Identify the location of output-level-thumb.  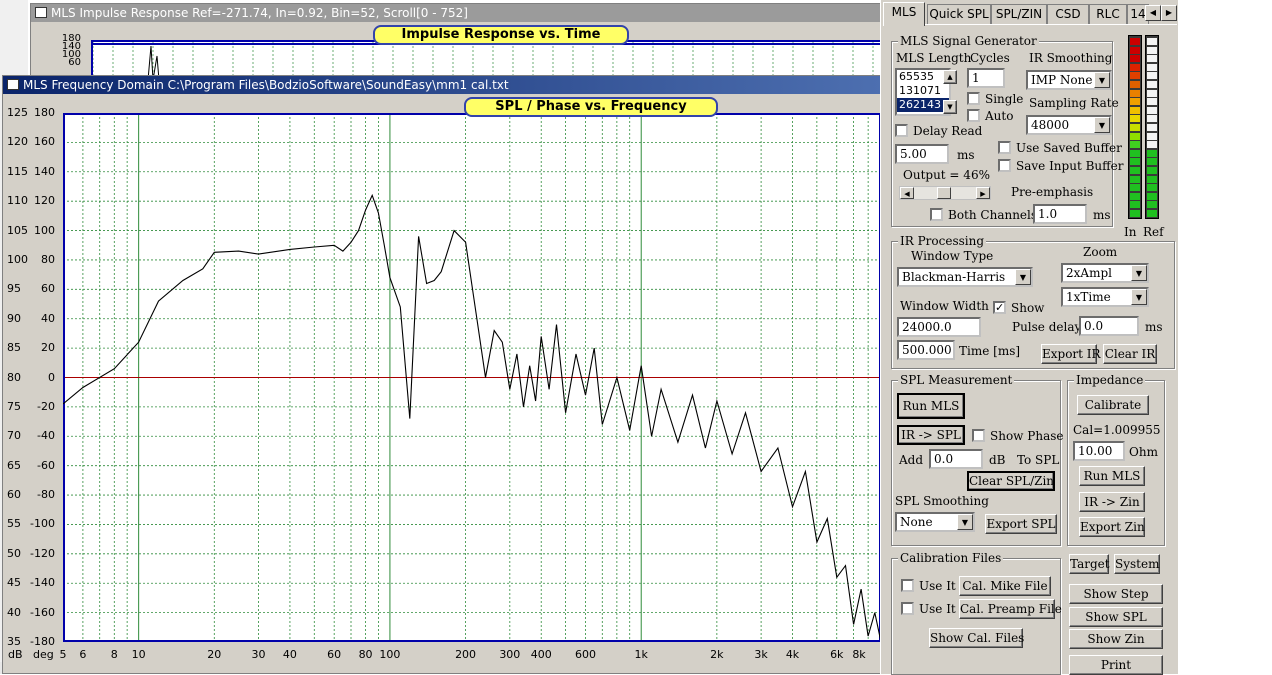
(944, 193).